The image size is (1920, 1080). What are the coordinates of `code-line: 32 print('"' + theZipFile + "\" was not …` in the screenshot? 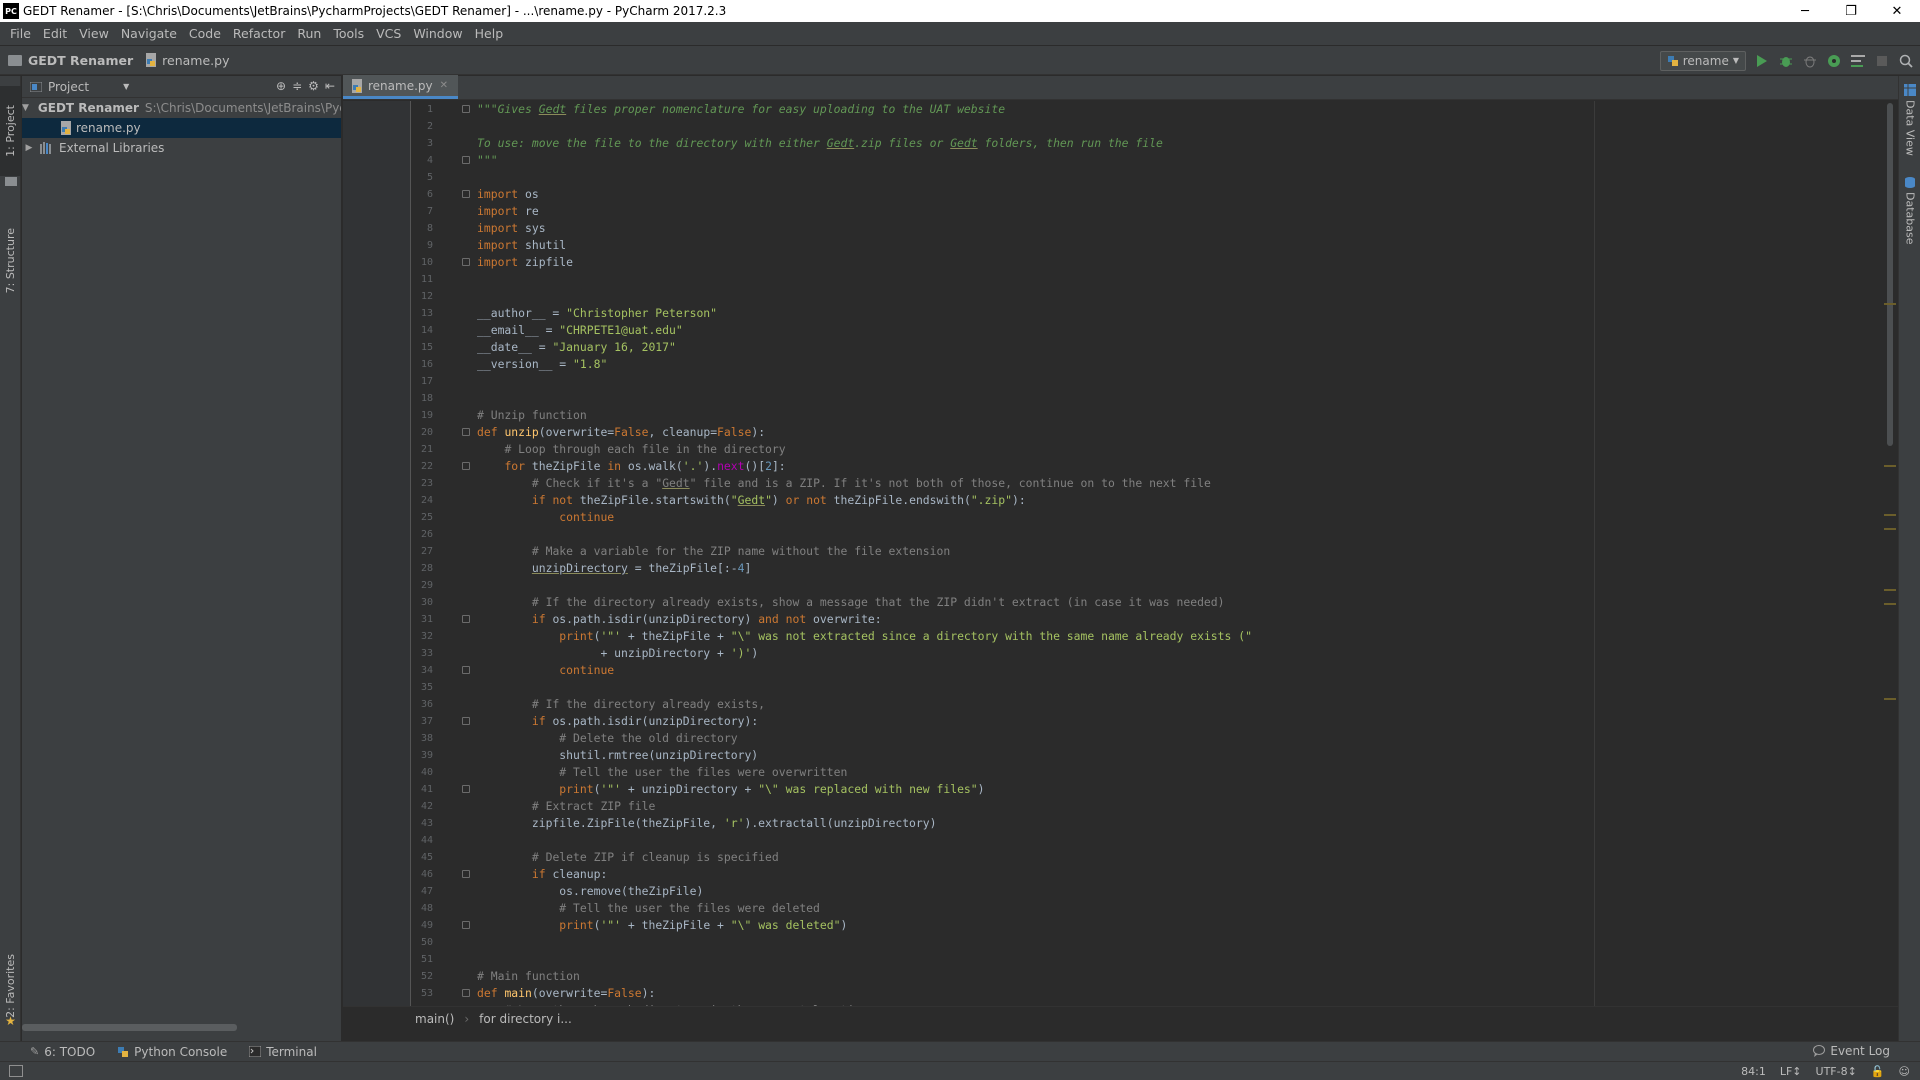 It's located at (1146, 636).